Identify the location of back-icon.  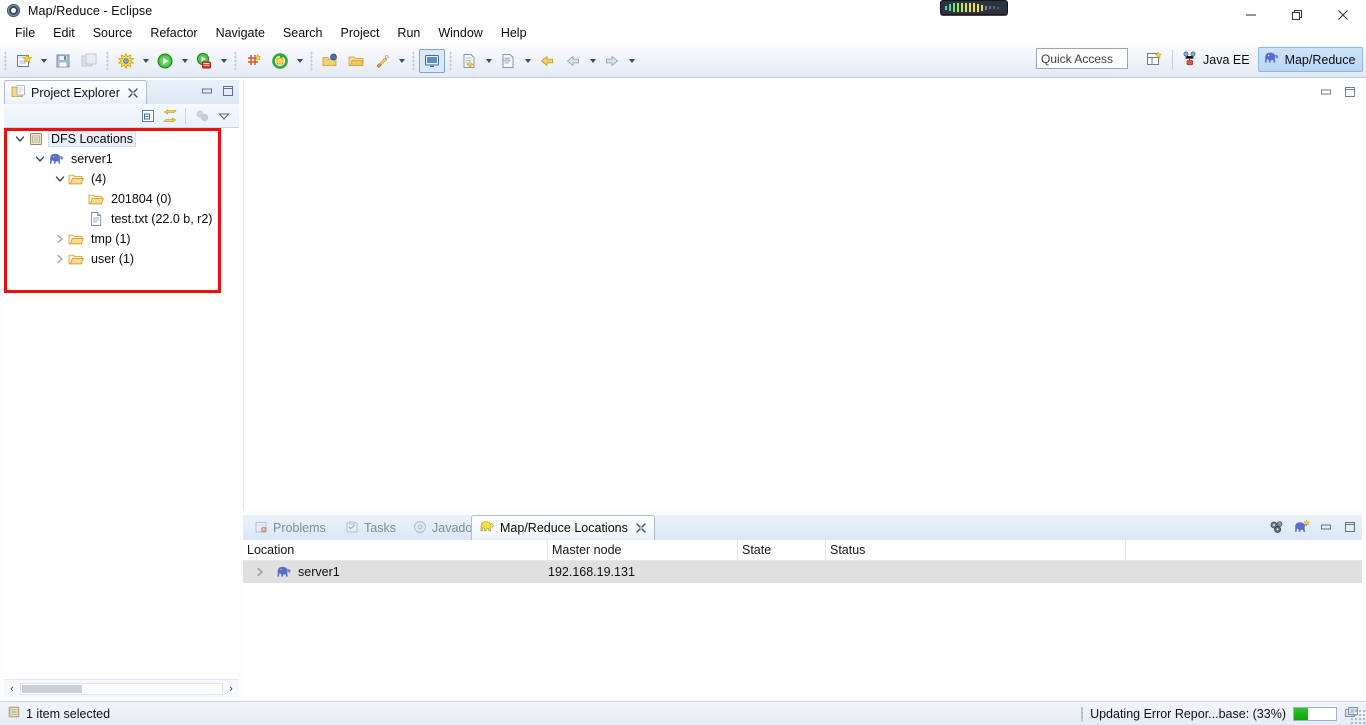
(547, 61).